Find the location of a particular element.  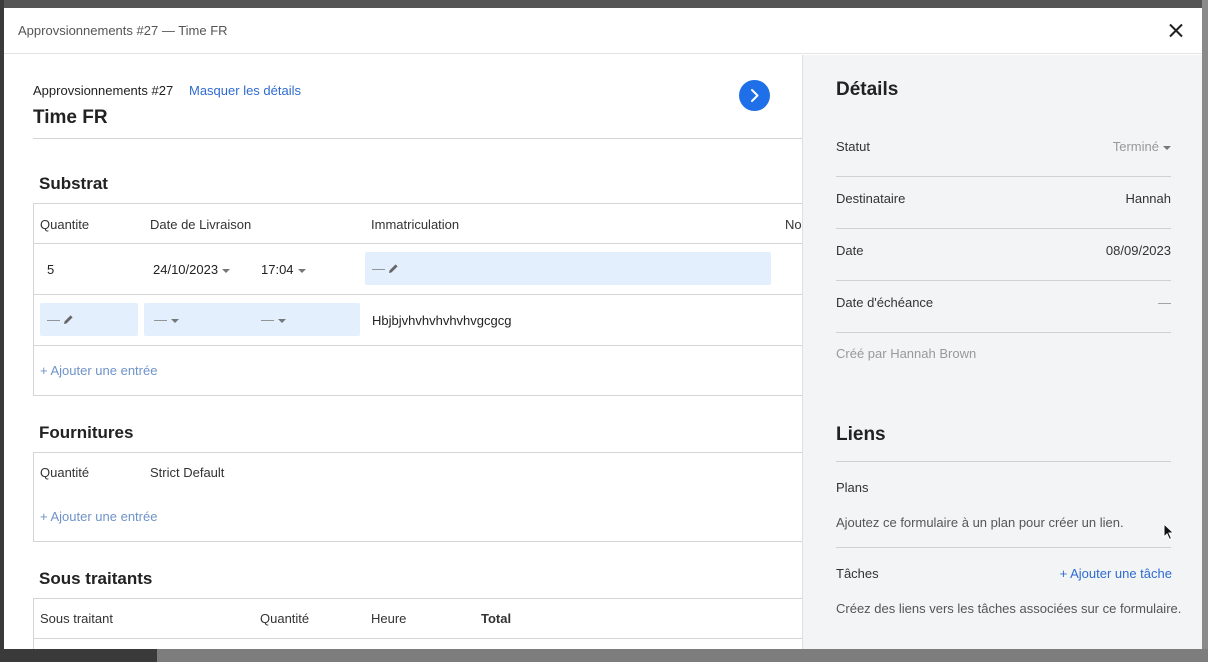

date-dropdown: 24/10/2023 is located at coordinates (192, 269).